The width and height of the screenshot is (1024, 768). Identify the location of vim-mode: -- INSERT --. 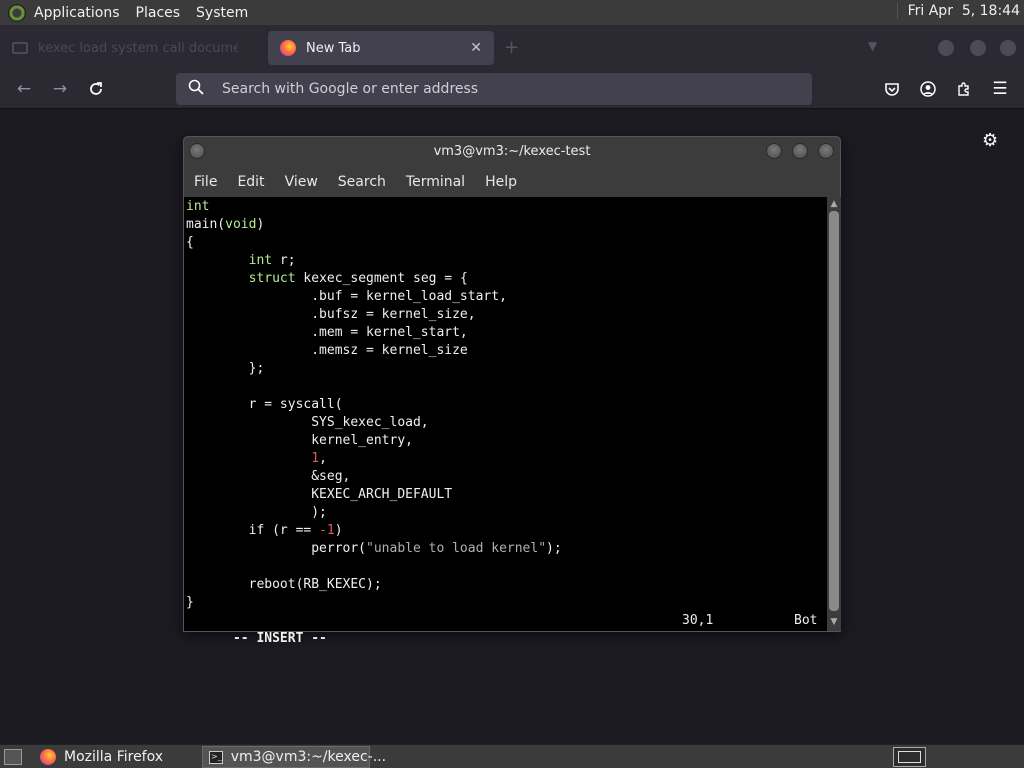
(279, 638).